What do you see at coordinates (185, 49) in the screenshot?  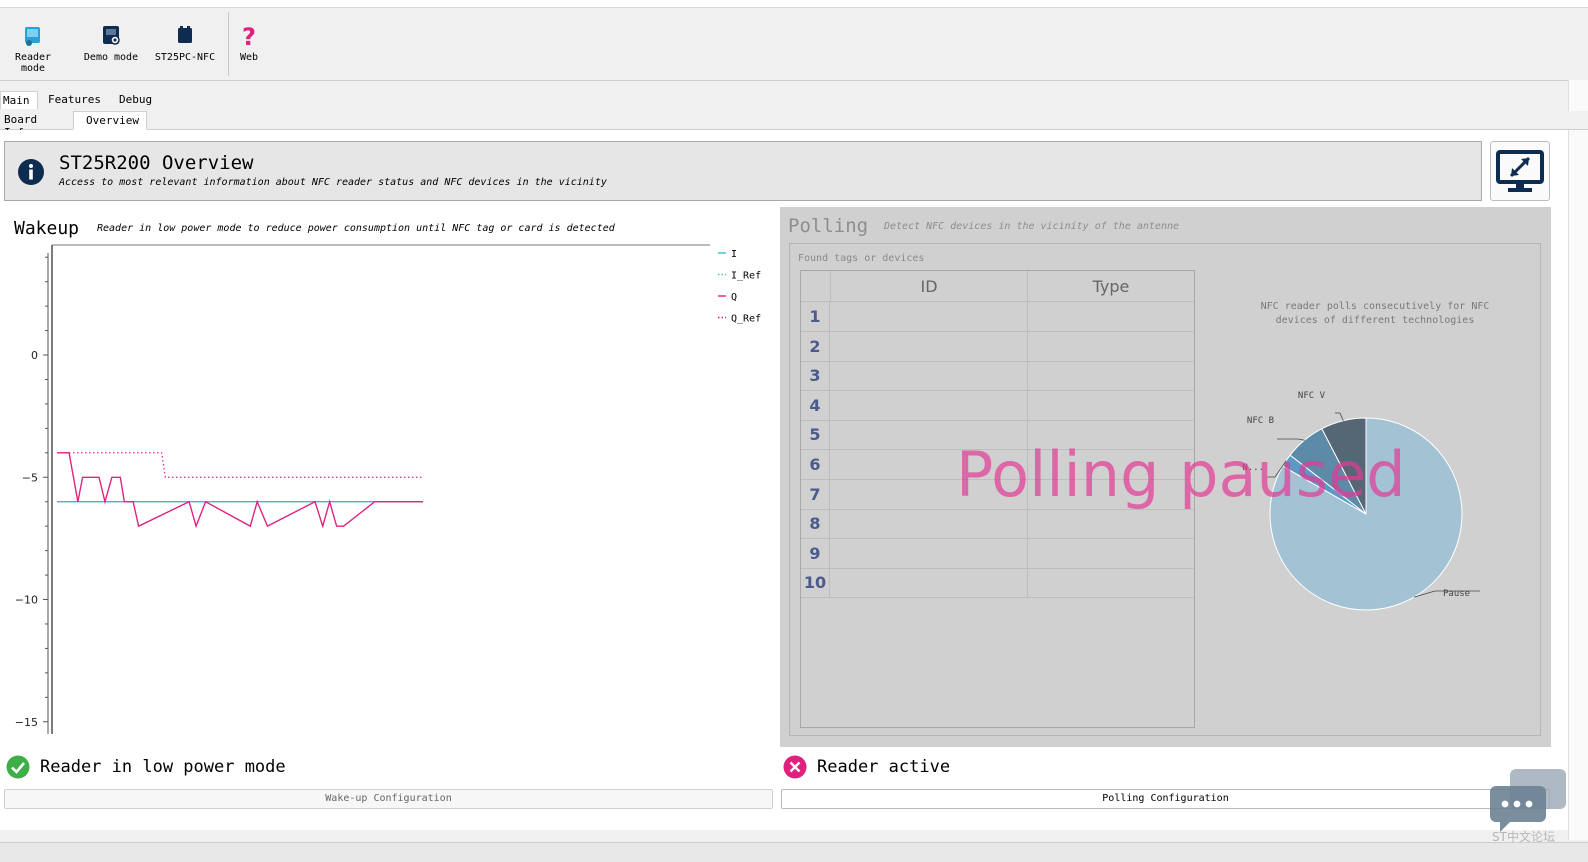 I see `st25pc-nfc-button: ST25PC-NFC` at bounding box center [185, 49].